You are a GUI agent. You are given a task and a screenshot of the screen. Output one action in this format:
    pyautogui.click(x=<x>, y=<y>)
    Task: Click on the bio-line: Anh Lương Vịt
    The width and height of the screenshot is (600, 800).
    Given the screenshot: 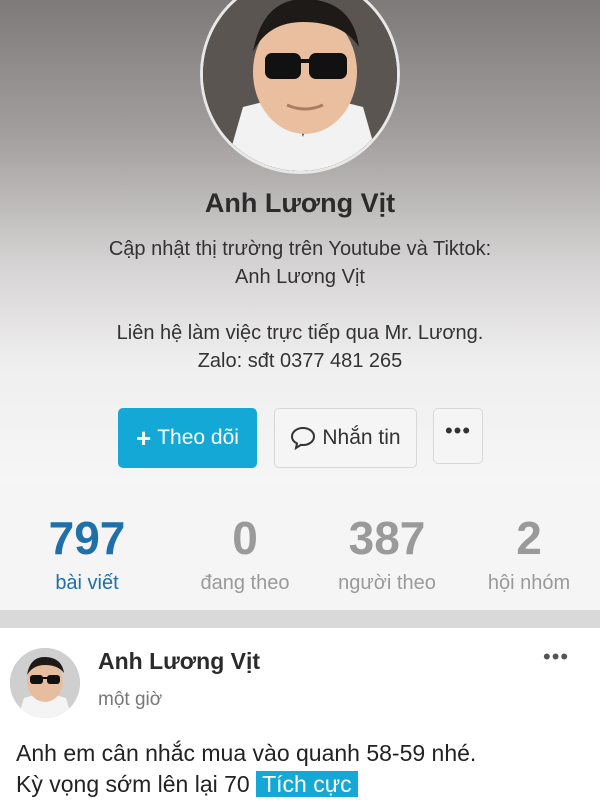 What is the action you would take?
    pyautogui.click(x=300, y=277)
    